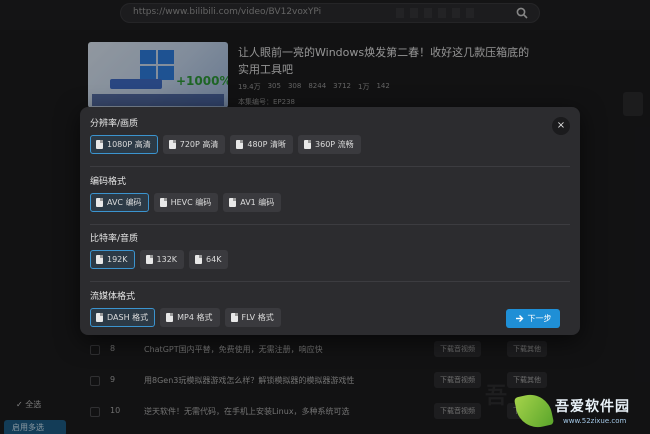 This screenshot has height=434, width=650. What do you see at coordinates (114, 124) in the screenshot?
I see `resolution-label: 分辨率/画质` at bounding box center [114, 124].